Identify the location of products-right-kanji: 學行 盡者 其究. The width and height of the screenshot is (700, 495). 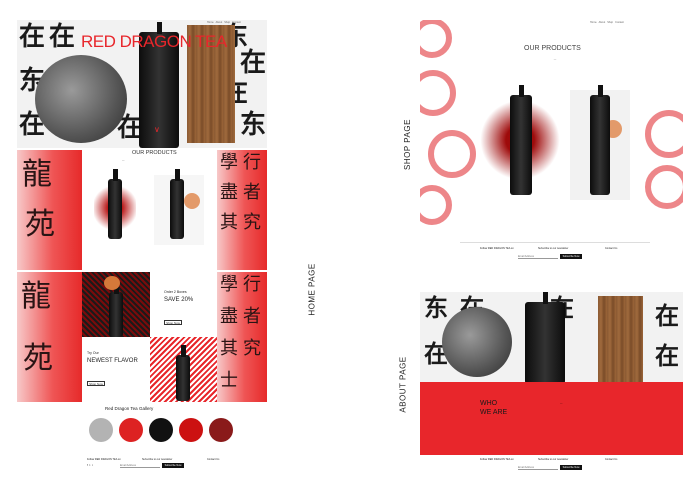
(242, 210).